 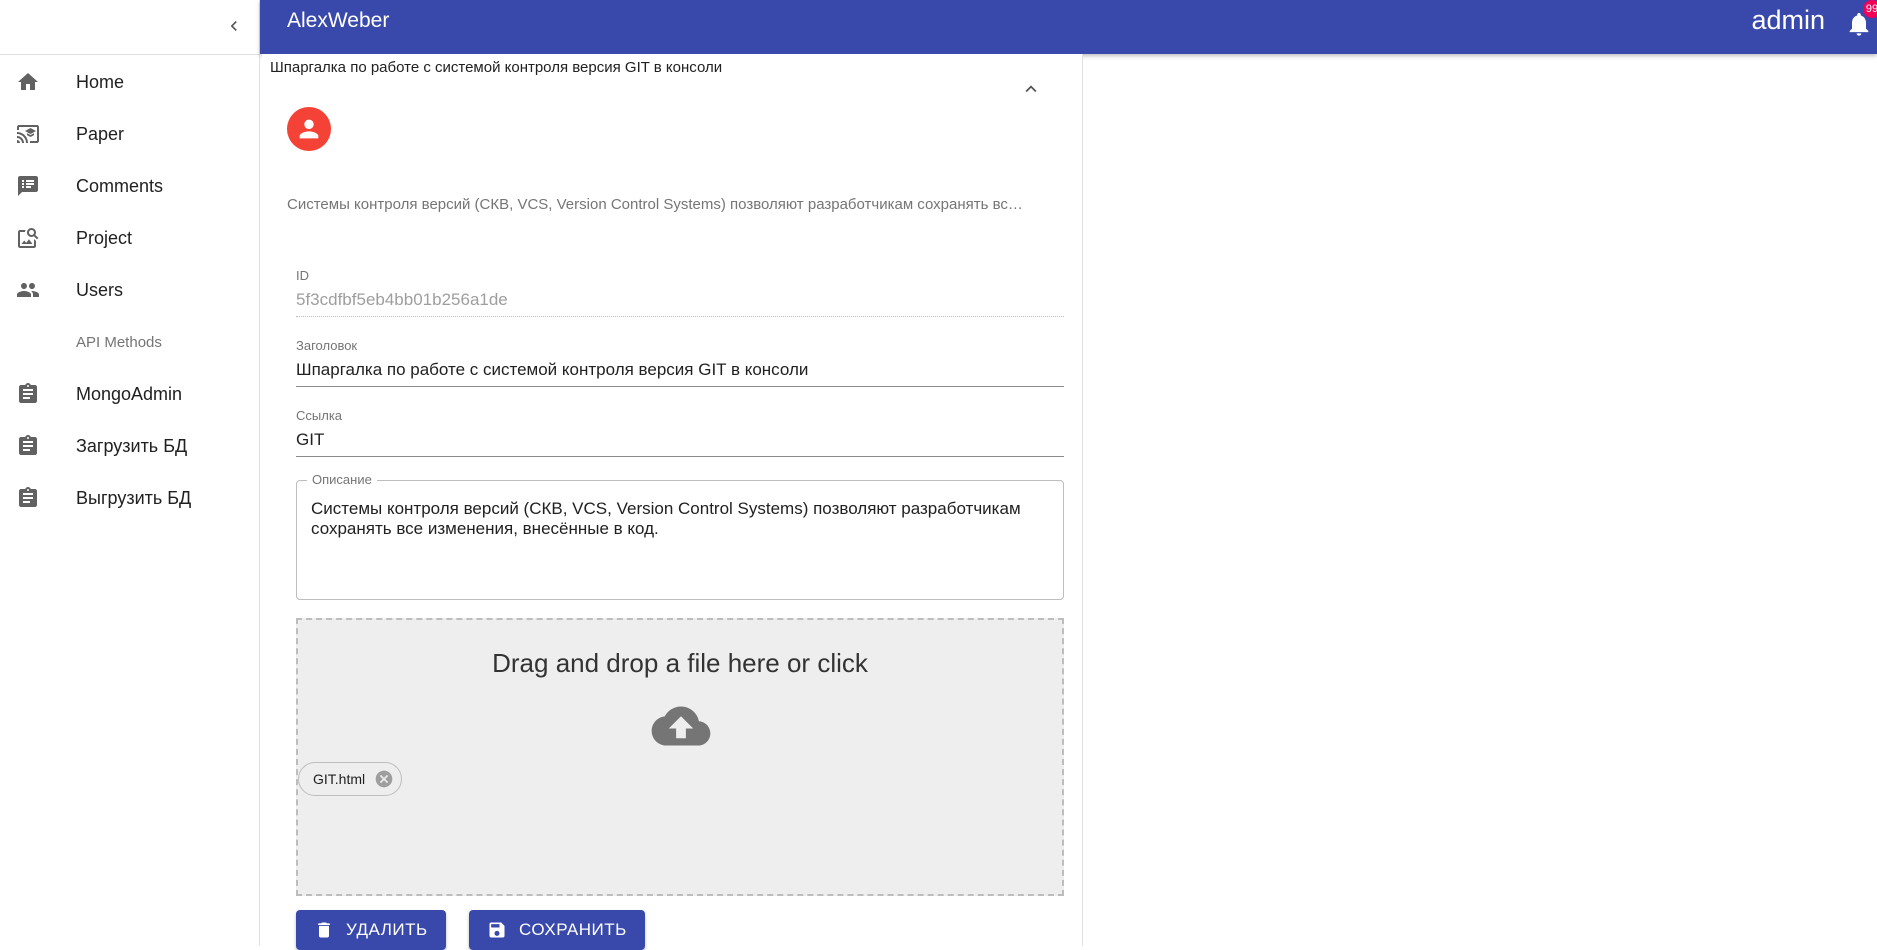 I want to click on sidebar-item-project: Project, so click(x=129, y=238).